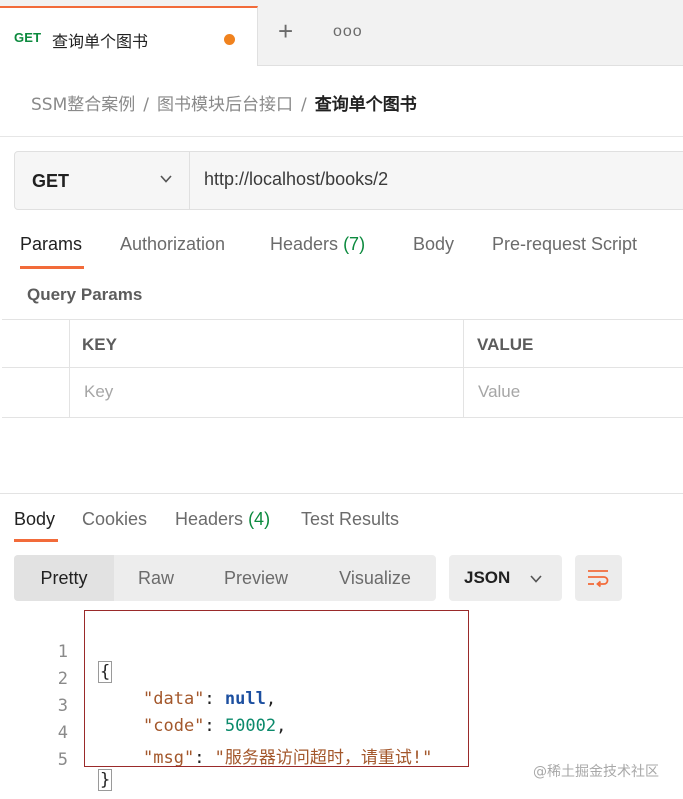  What do you see at coordinates (433, 244) in the screenshot?
I see `tab-body: Body` at bounding box center [433, 244].